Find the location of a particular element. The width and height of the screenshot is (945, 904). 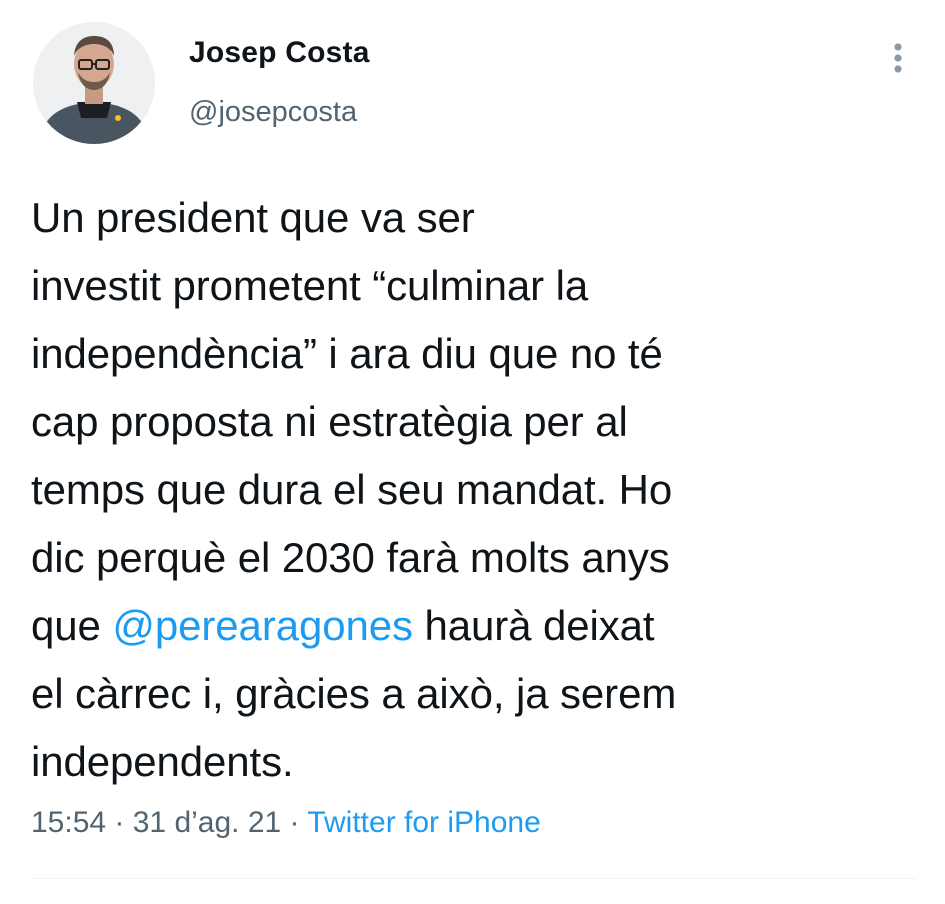

divider is located at coordinates (474, 878).